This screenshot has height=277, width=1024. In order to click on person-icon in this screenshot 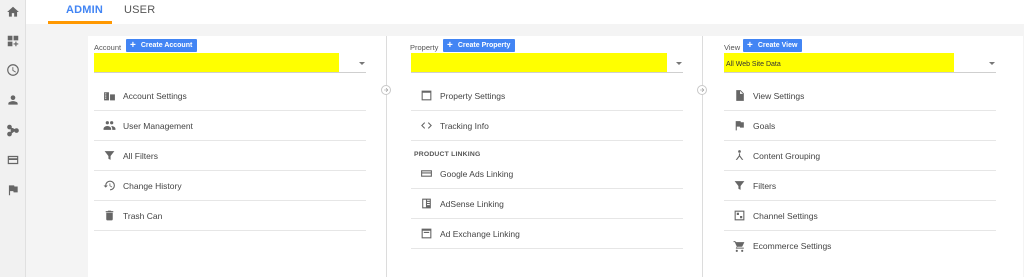, I will do `click(13, 100)`.